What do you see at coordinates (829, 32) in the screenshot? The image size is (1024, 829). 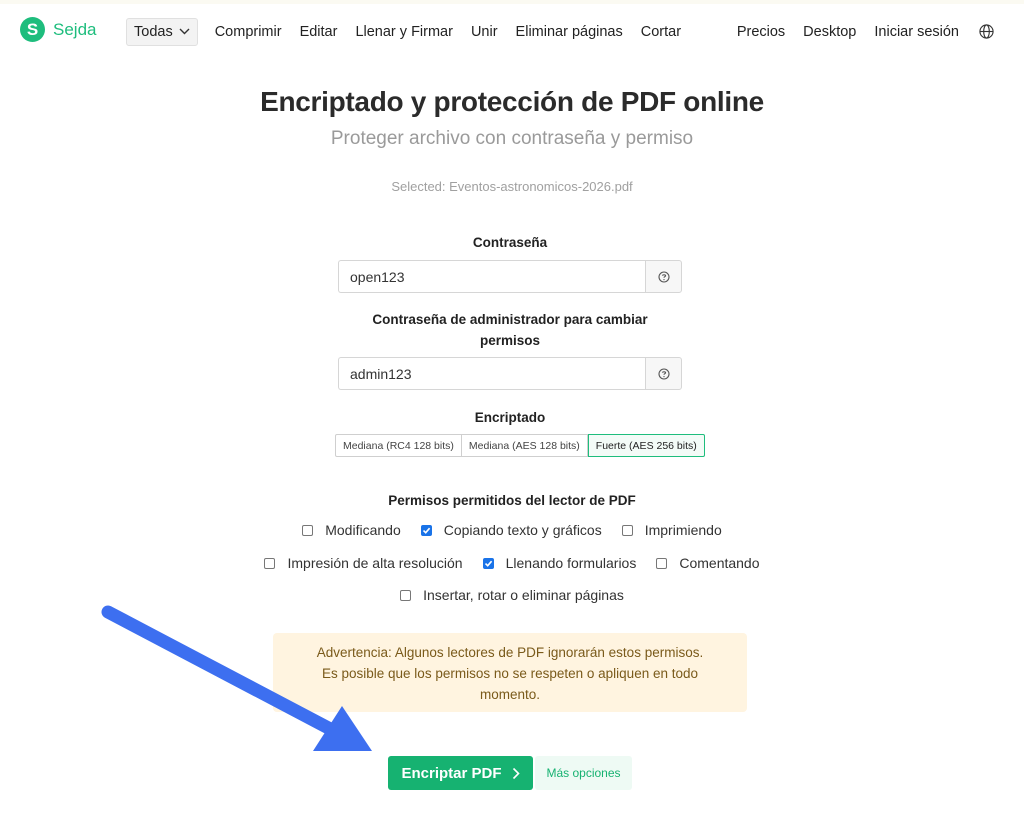 I see `nav-item-desktop: Desktop` at bounding box center [829, 32].